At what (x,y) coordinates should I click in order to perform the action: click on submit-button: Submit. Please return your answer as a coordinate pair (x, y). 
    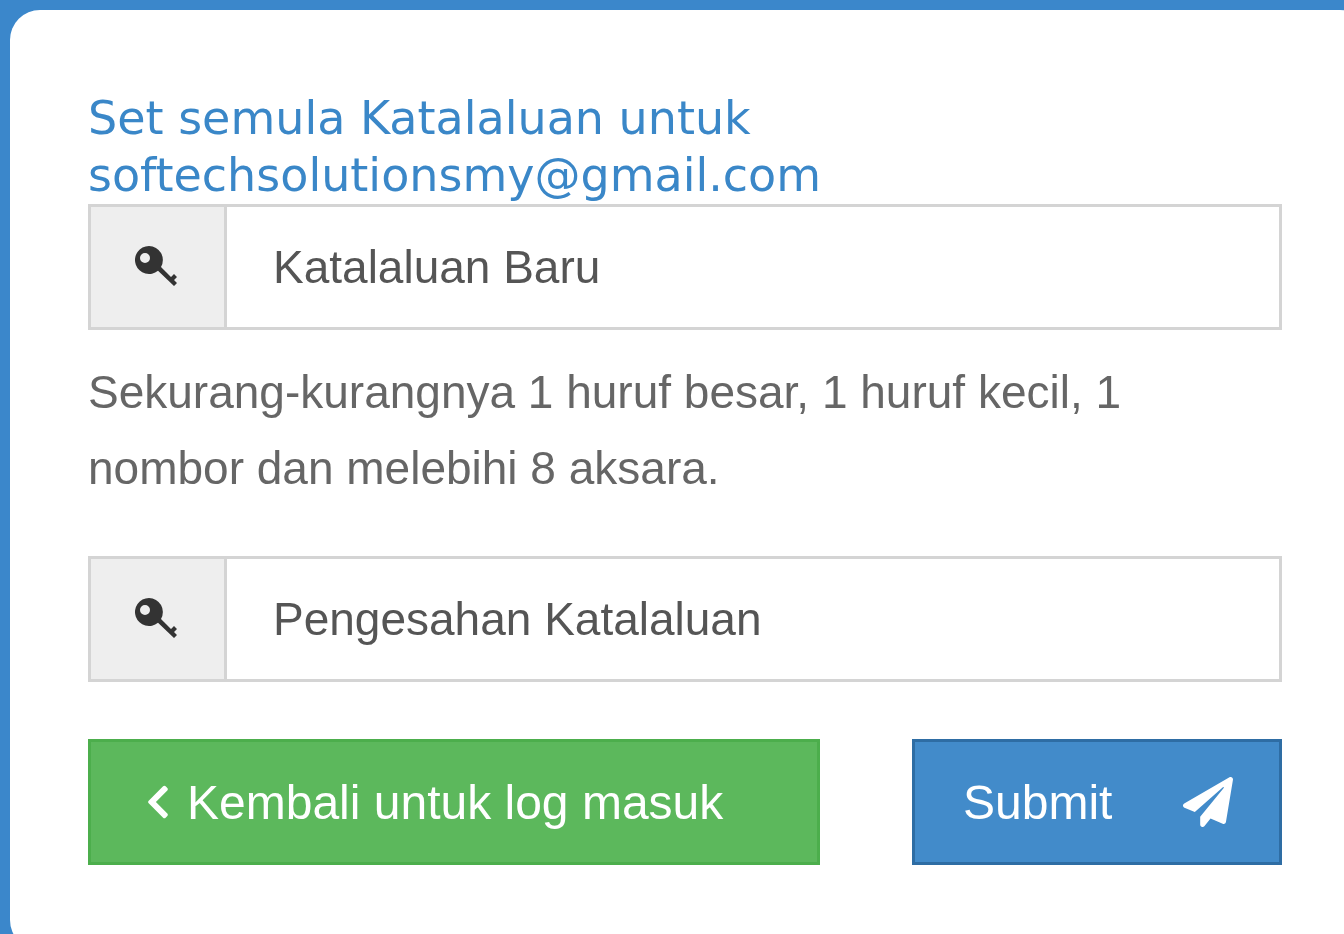
    Looking at the image, I should click on (1097, 802).